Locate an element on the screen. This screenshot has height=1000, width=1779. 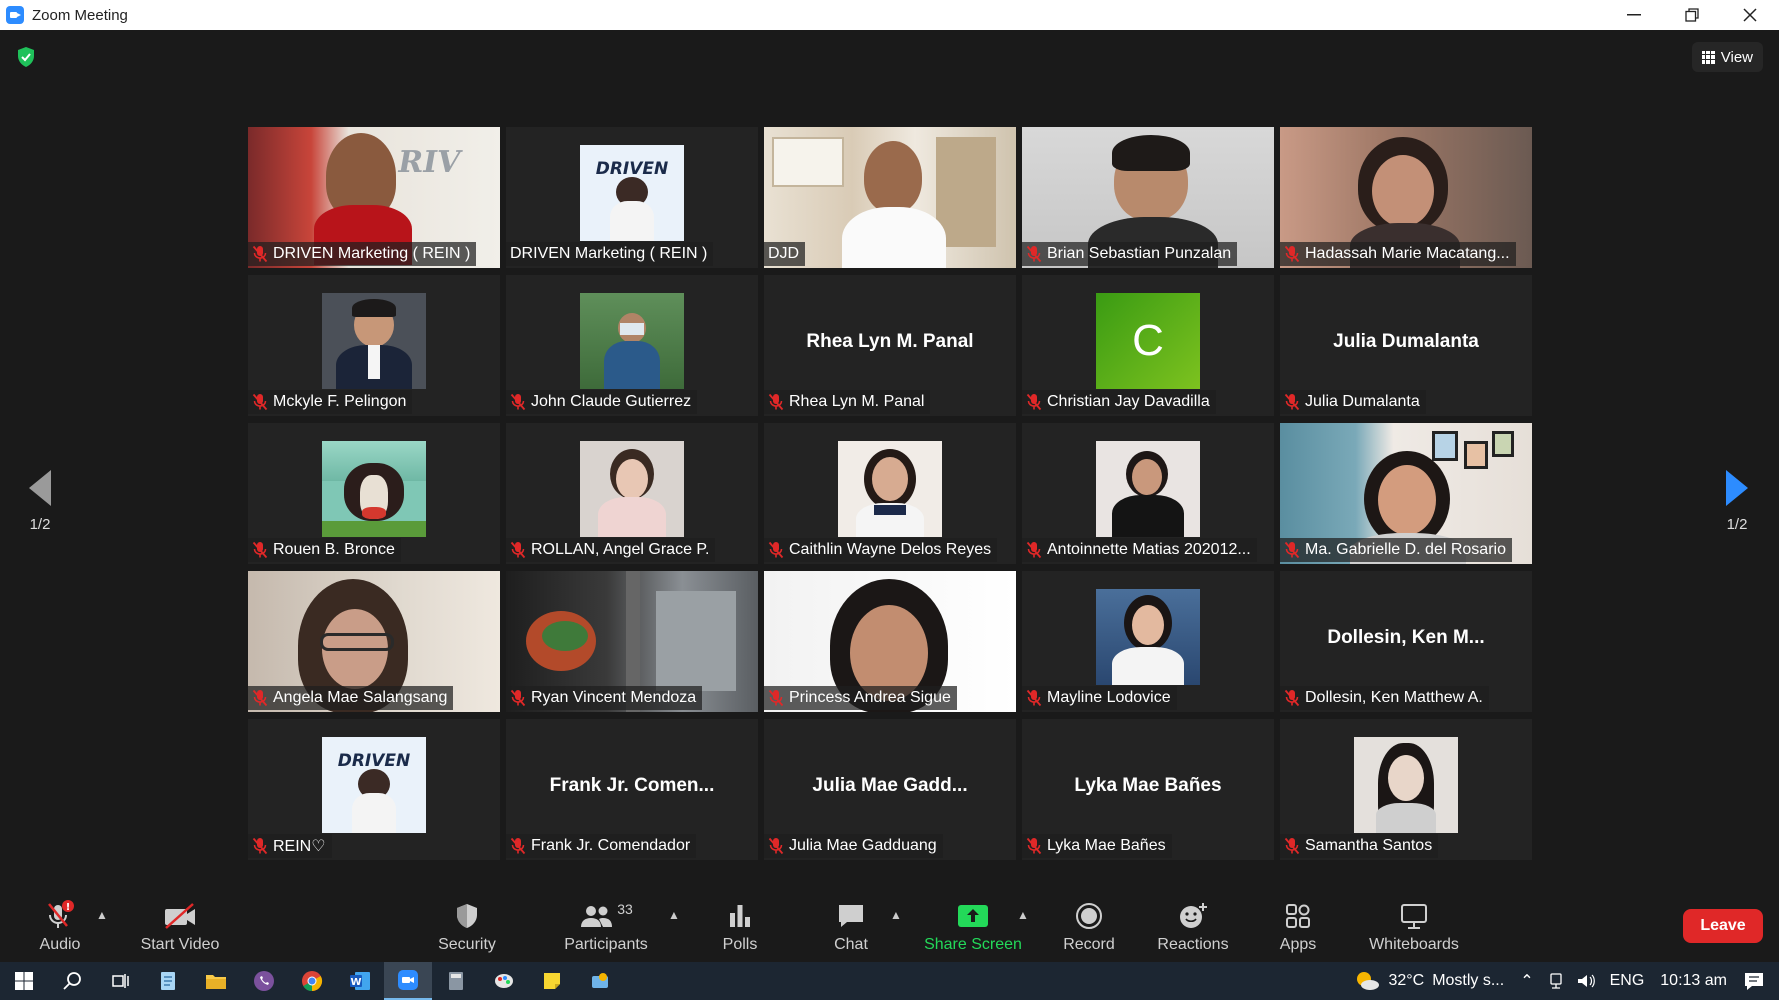
participant-name: Ma. Gabrielle D. del Rosario is located at coordinates (1405, 549).